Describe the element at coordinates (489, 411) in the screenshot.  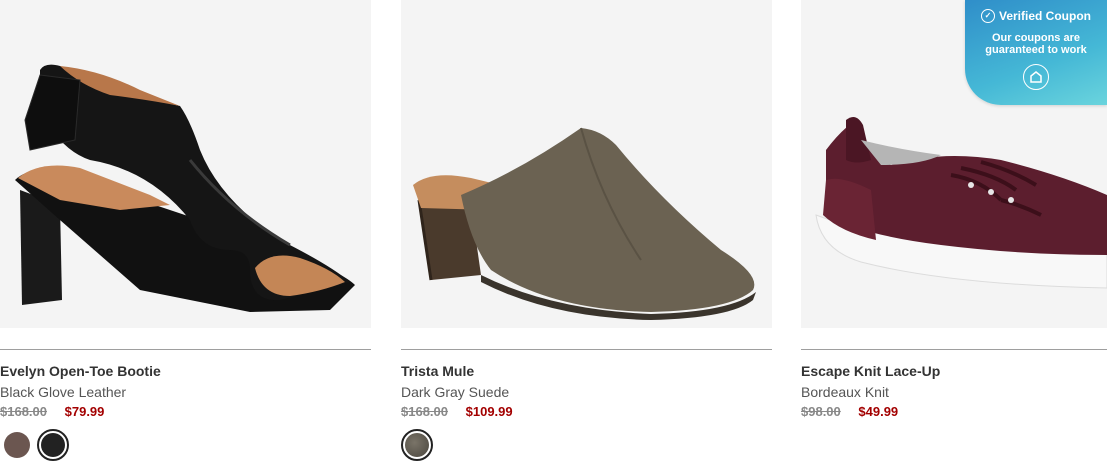
I see `sale-price: $109.99` at that location.